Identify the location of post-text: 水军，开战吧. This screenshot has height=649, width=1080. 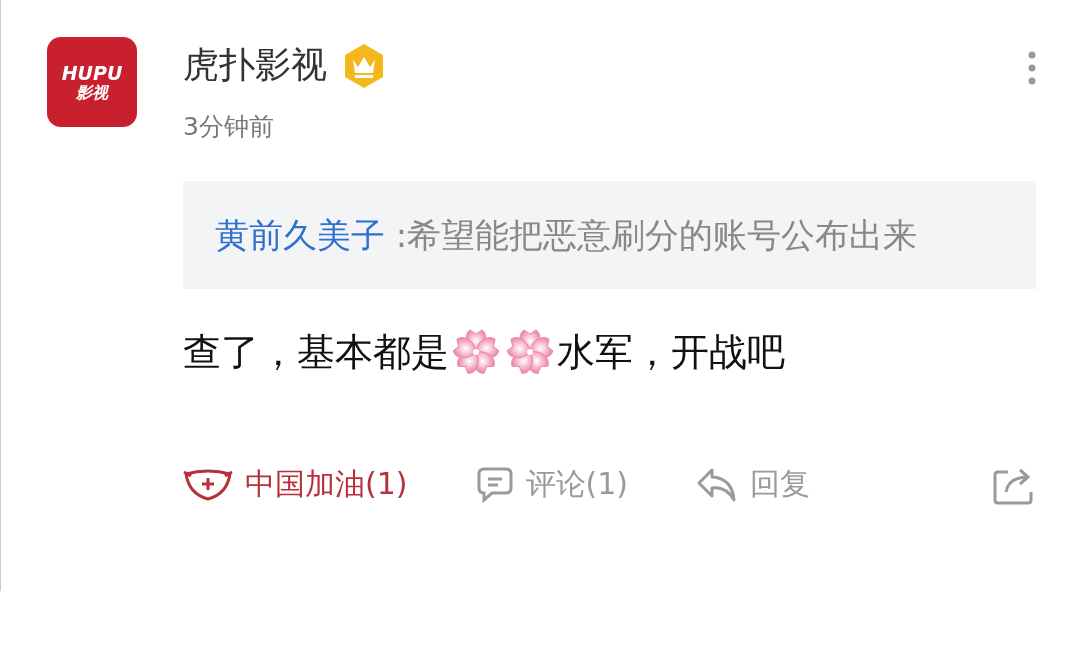
(671, 352).